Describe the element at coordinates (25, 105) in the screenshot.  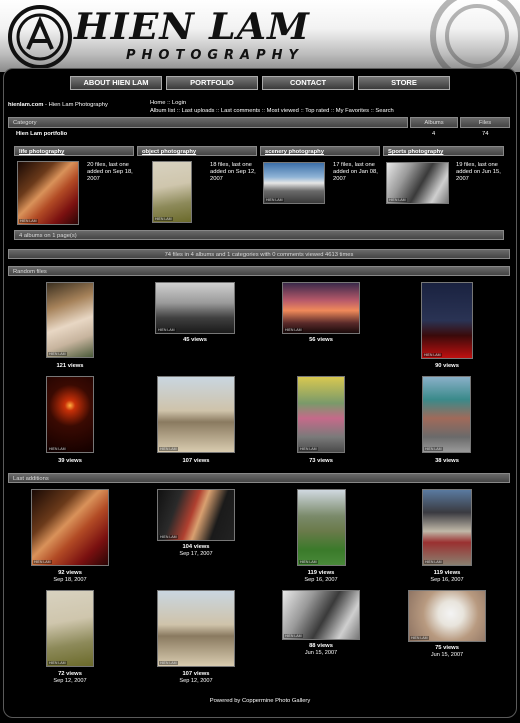
I see `site-title: hienlam.com` at that location.